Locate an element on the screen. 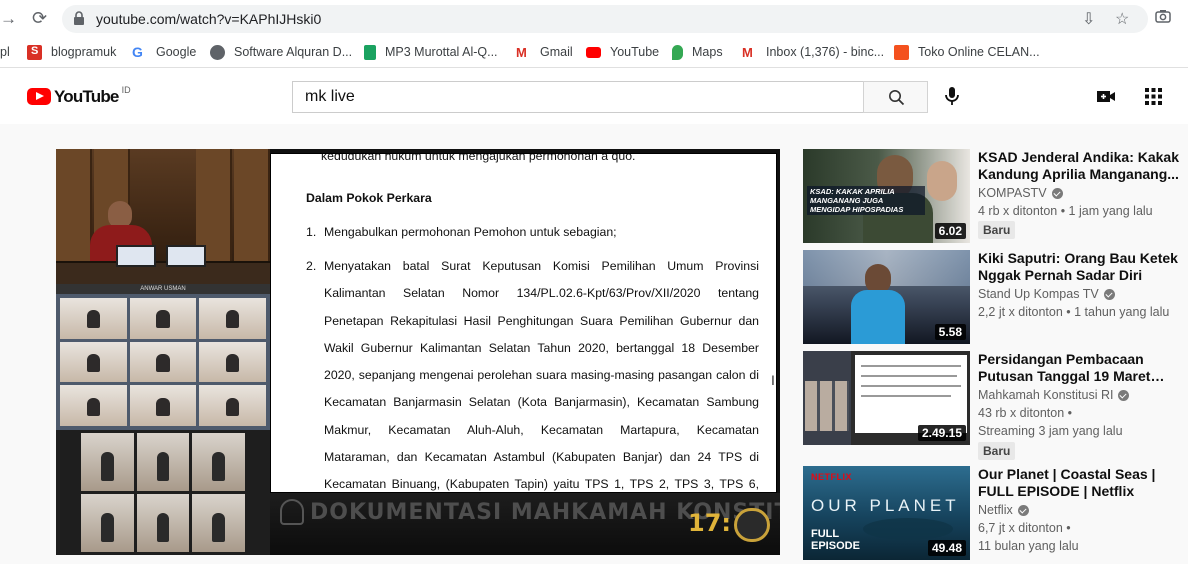 Image resolution: width=1188 pixels, height=564 pixels. bookmark-item: Sblogpramuk is located at coordinates (71, 52).